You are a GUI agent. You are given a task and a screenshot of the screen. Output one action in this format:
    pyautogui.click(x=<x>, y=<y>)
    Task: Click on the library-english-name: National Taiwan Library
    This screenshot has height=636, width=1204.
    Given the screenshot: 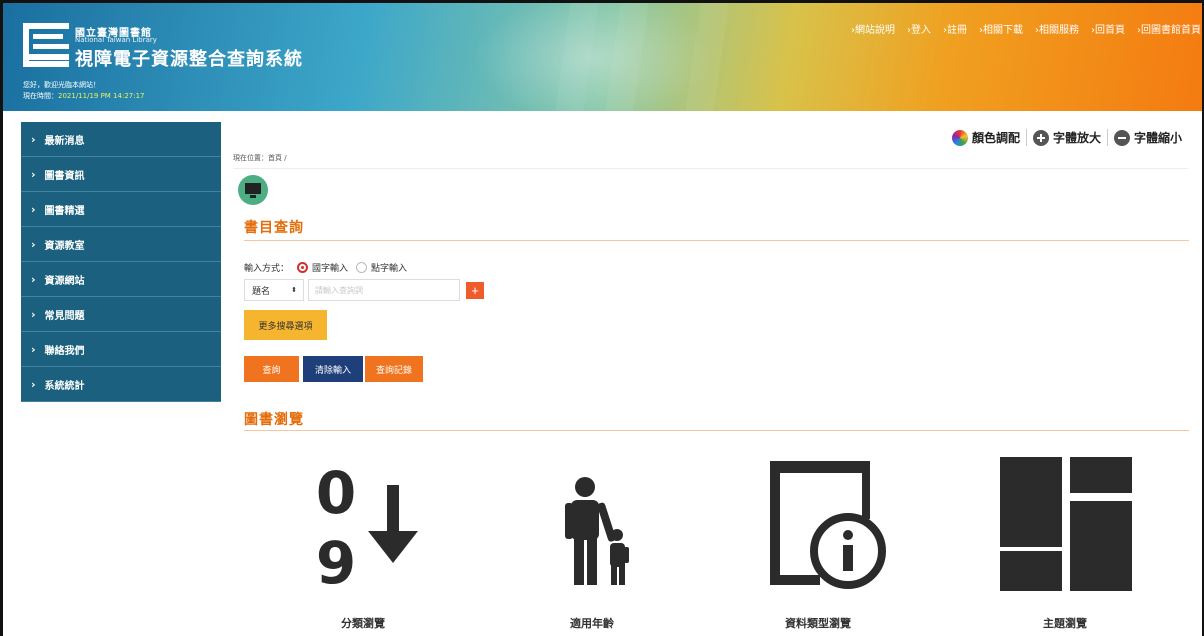 What is the action you would take?
    pyautogui.click(x=116, y=40)
    